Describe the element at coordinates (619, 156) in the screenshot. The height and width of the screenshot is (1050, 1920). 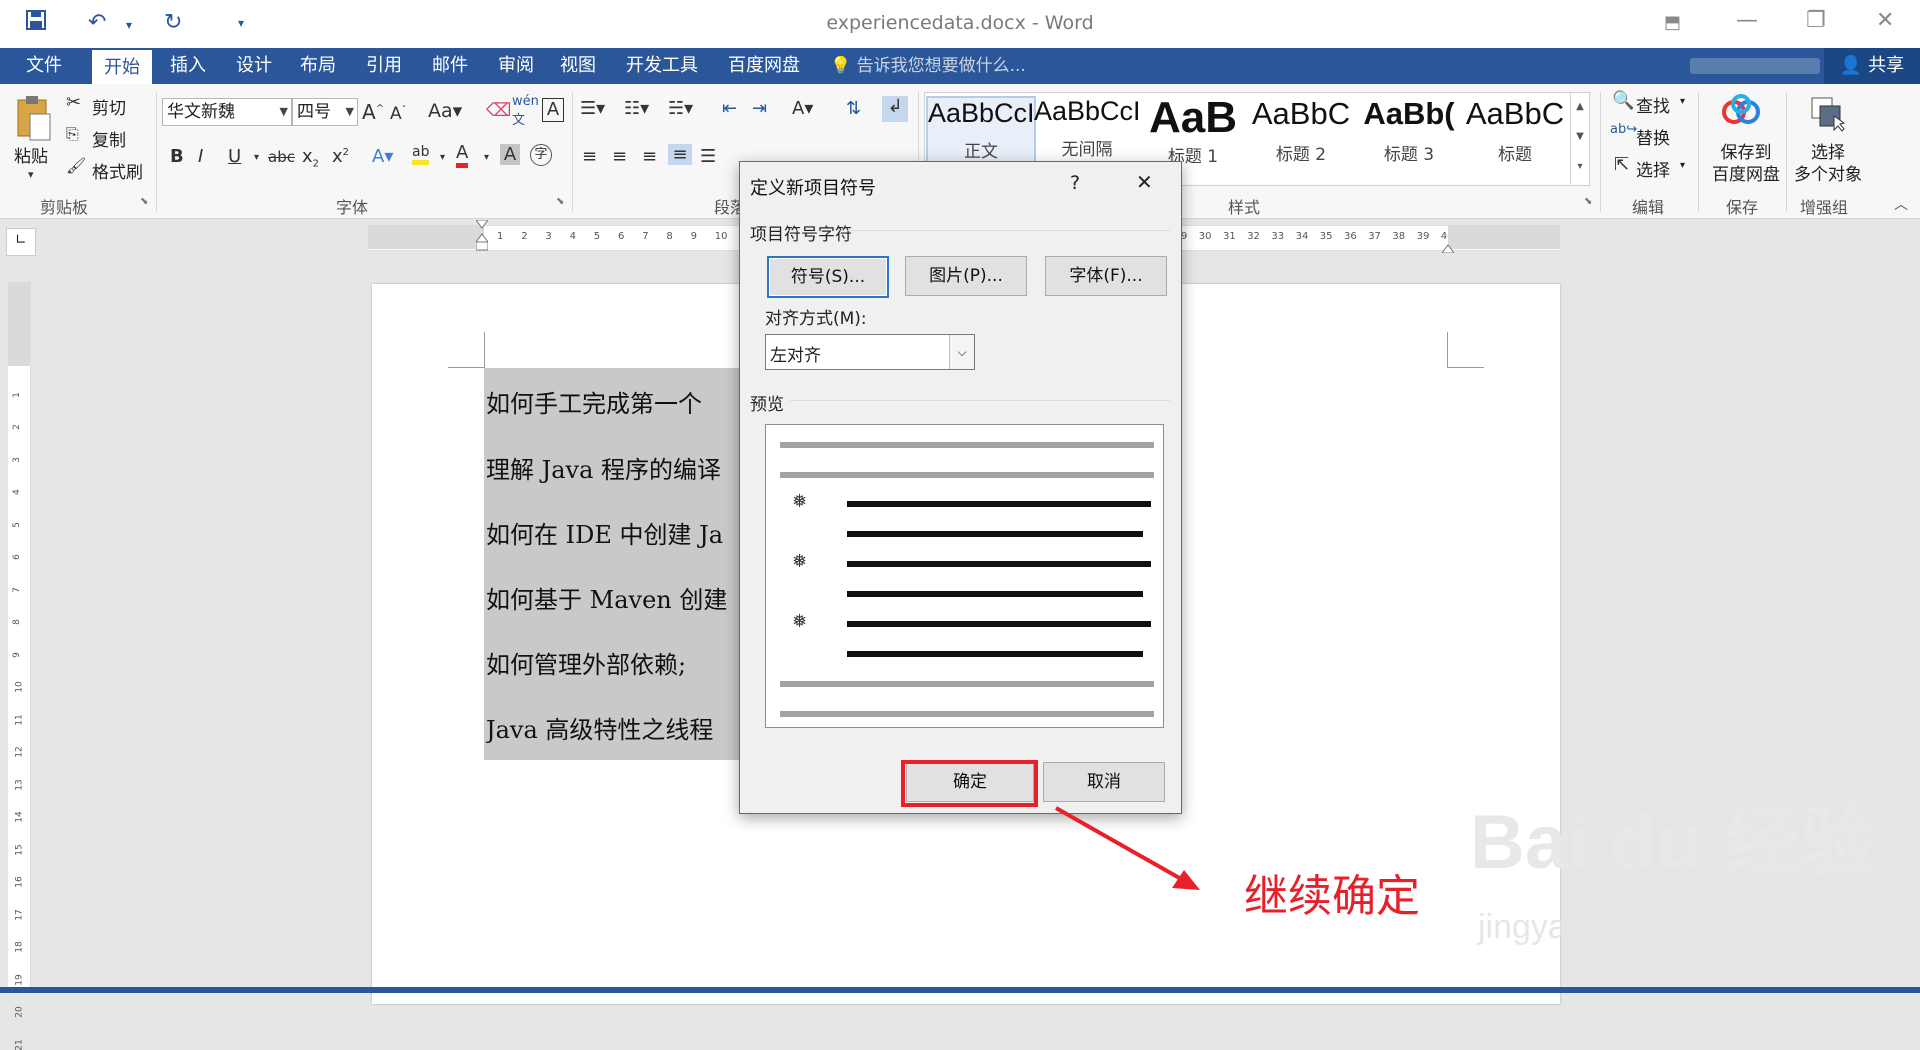
I see `align-center-icon: ≡` at that location.